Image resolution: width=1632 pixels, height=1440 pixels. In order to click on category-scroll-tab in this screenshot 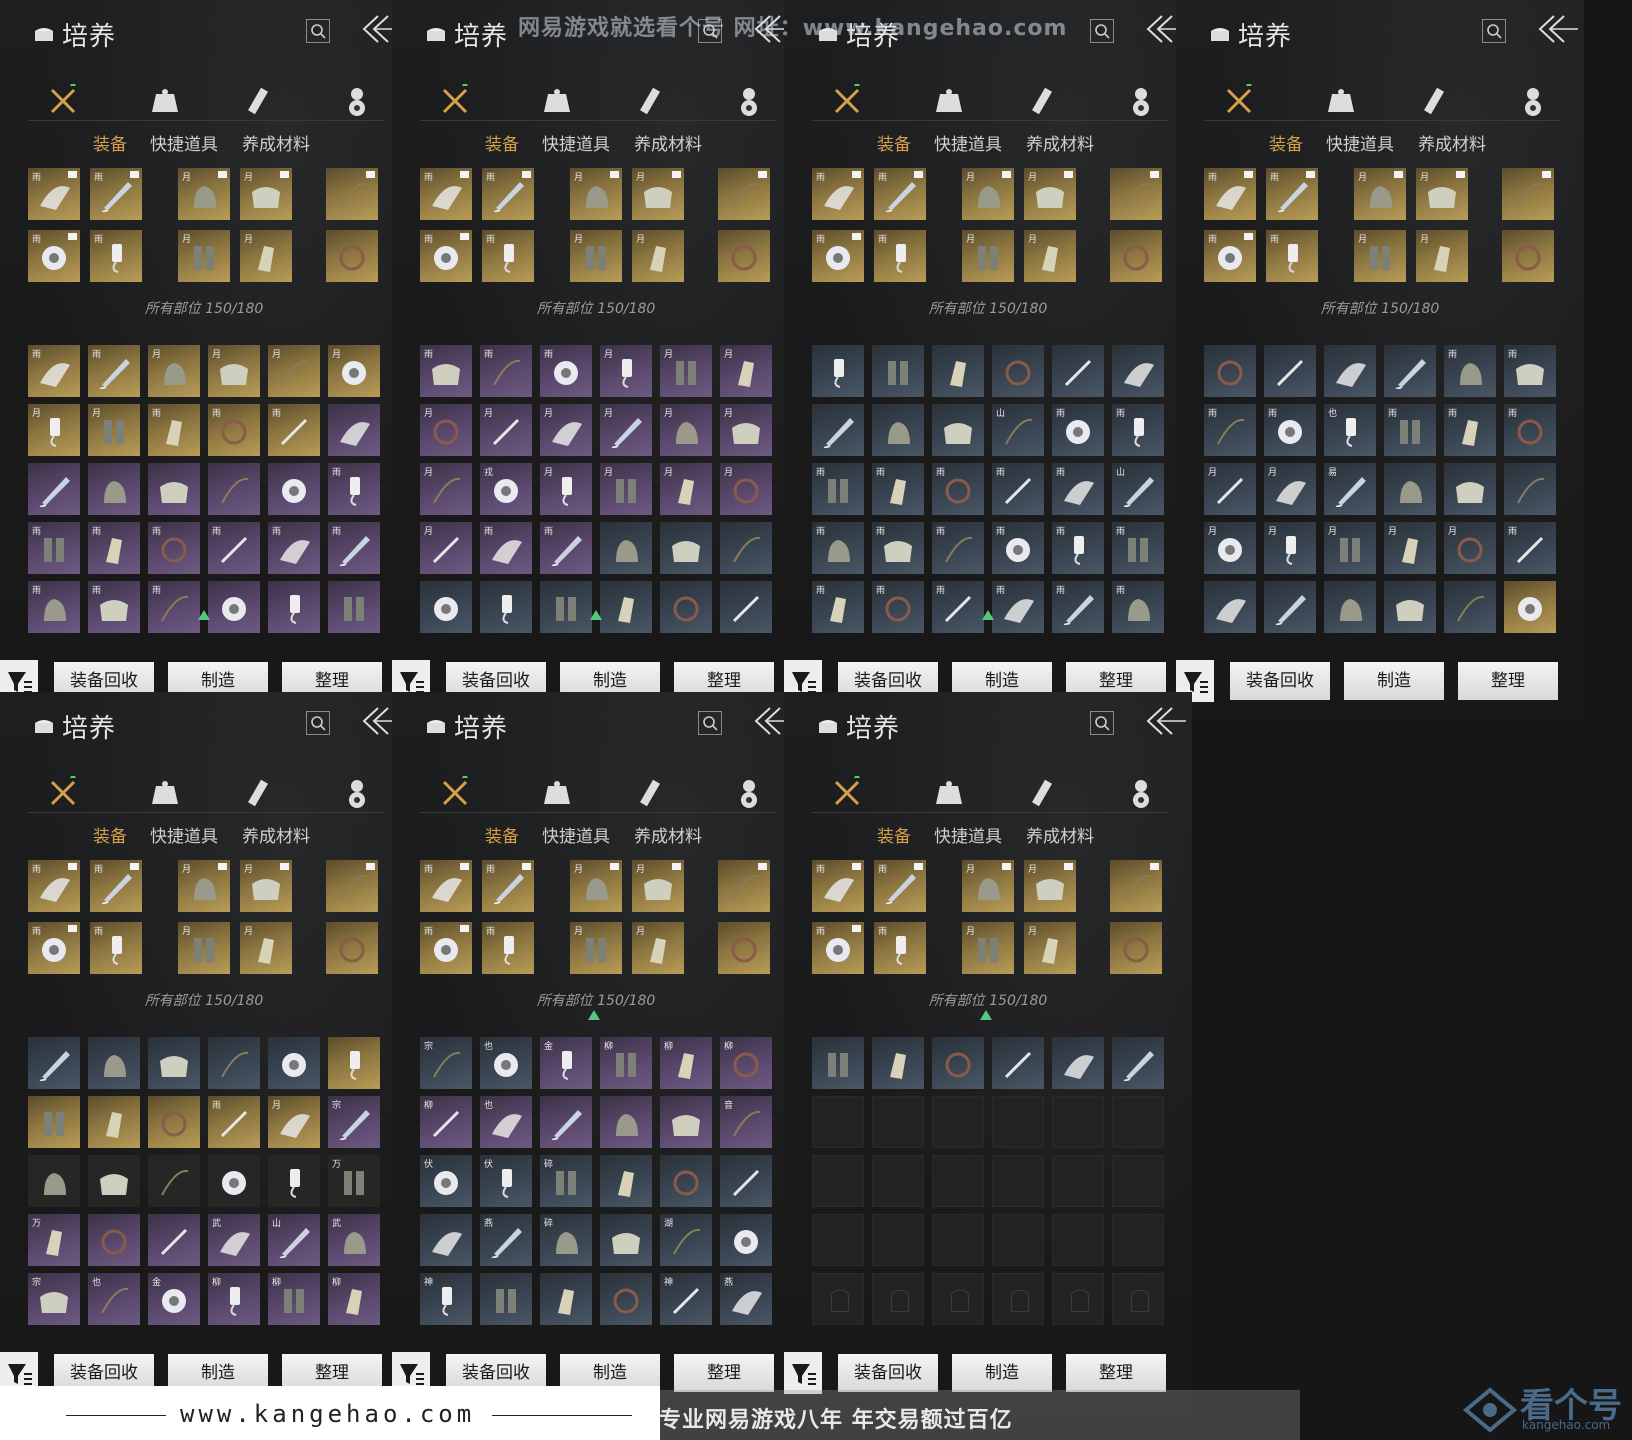, I will do `click(651, 101)`.